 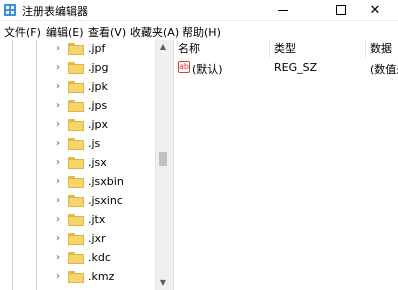 What do you see at coordinates (10, 10) in the screenshot?
I see `regedit-app-icon` at bounding box center [10, 10].